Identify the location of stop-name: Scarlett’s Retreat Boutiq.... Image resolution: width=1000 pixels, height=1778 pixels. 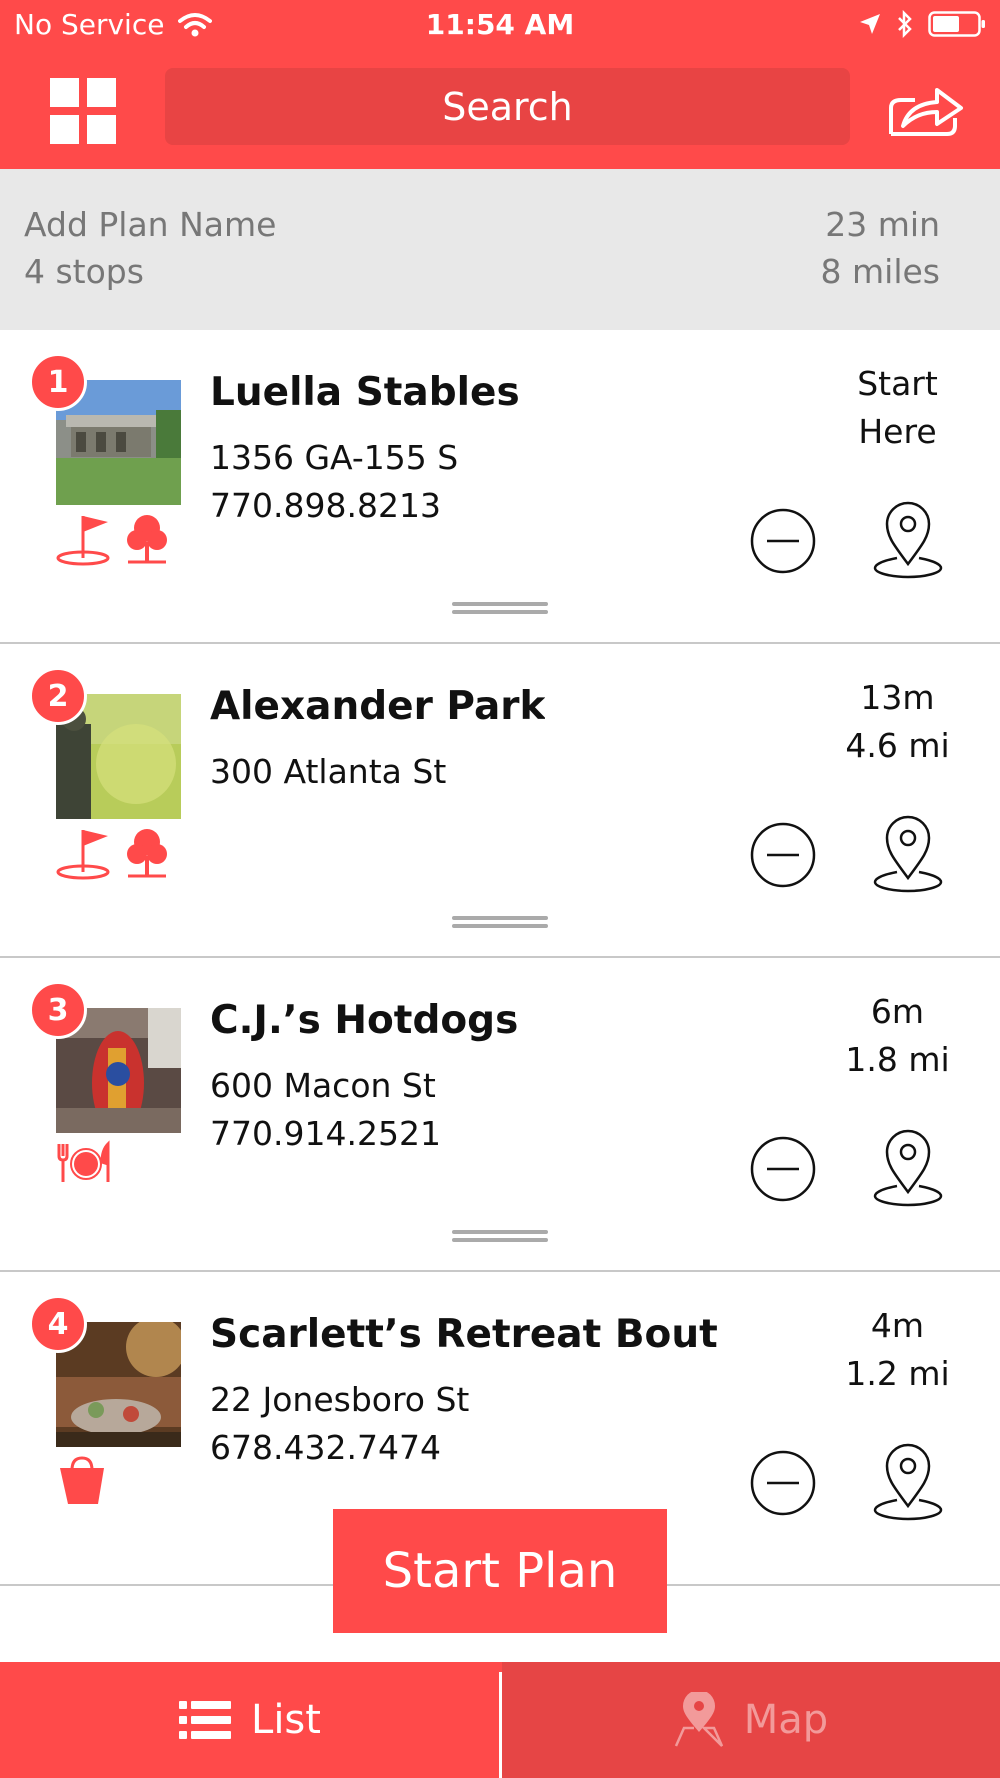
(465, 1334).